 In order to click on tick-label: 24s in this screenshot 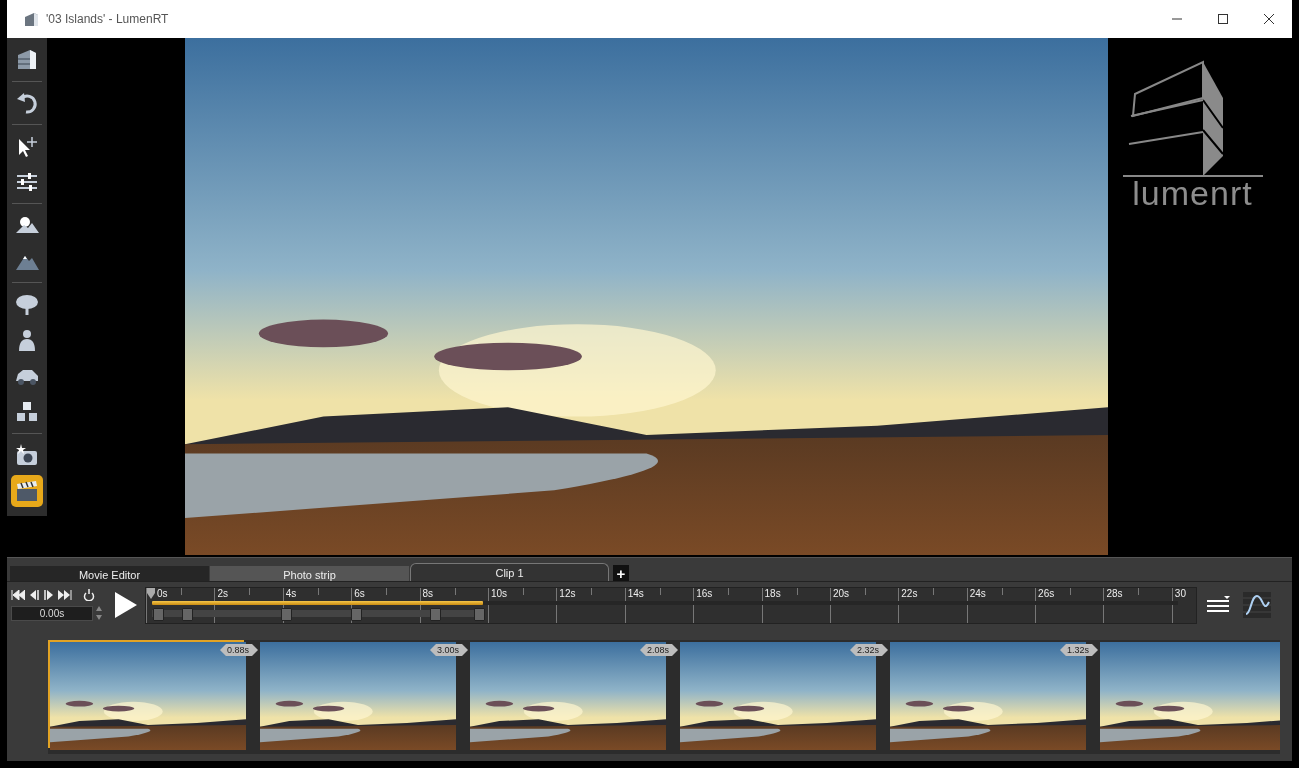, I will do `click(977, 593)`.